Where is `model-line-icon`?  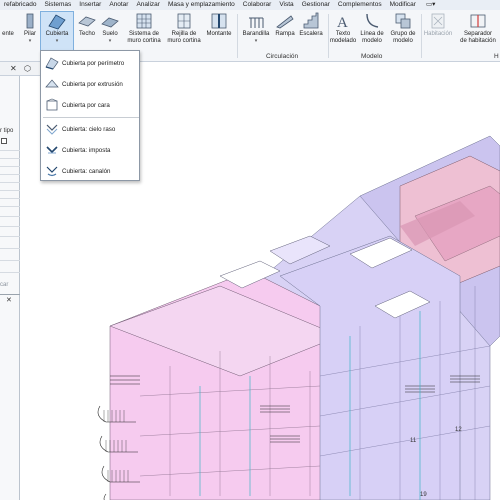 model-line-icon is located at coordinates (372, 21).